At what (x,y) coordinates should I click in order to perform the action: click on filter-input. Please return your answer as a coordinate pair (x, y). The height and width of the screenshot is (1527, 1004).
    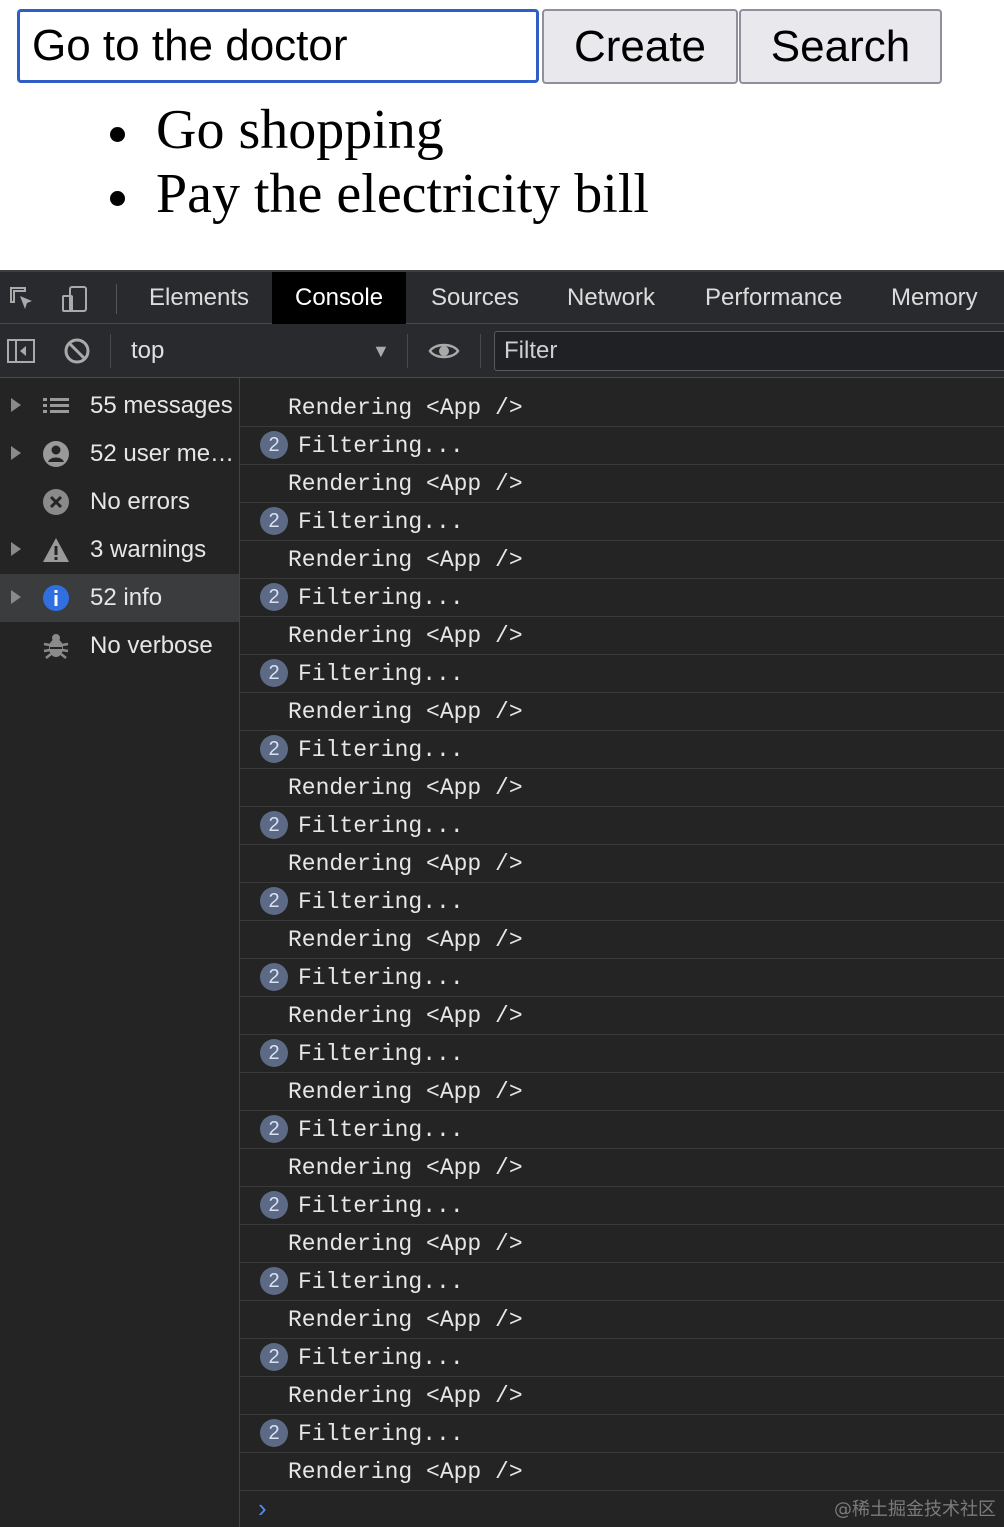
    Looking at the image, I should click on (749, 351).